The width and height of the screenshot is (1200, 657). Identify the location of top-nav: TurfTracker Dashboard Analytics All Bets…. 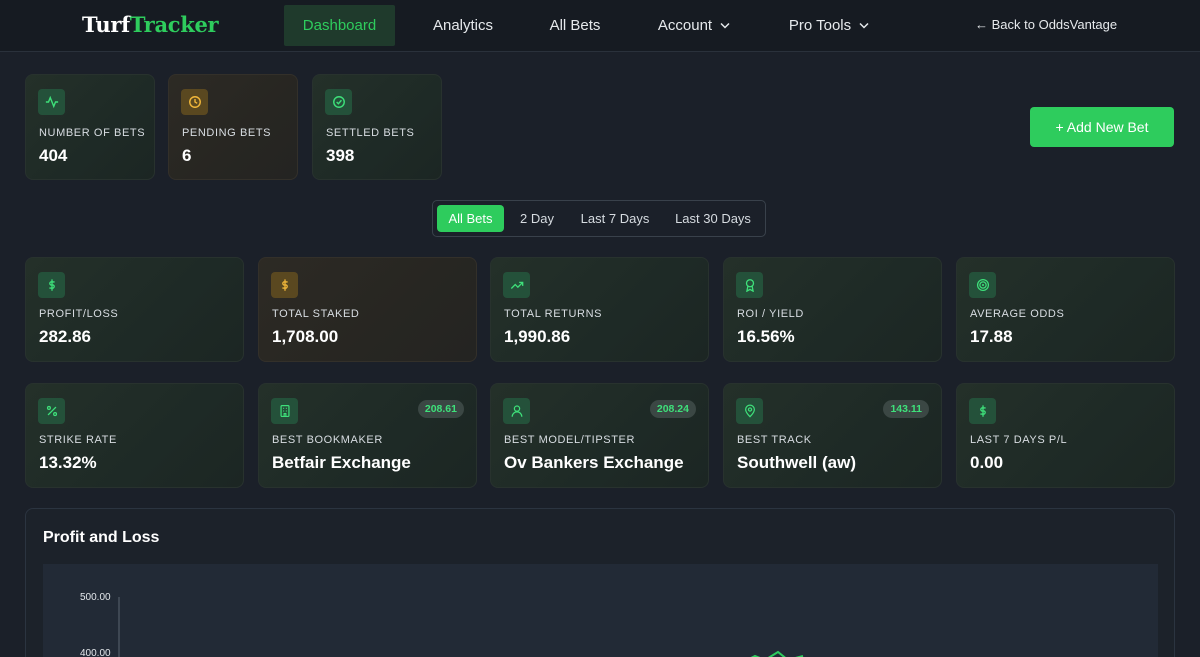
(600, 26).